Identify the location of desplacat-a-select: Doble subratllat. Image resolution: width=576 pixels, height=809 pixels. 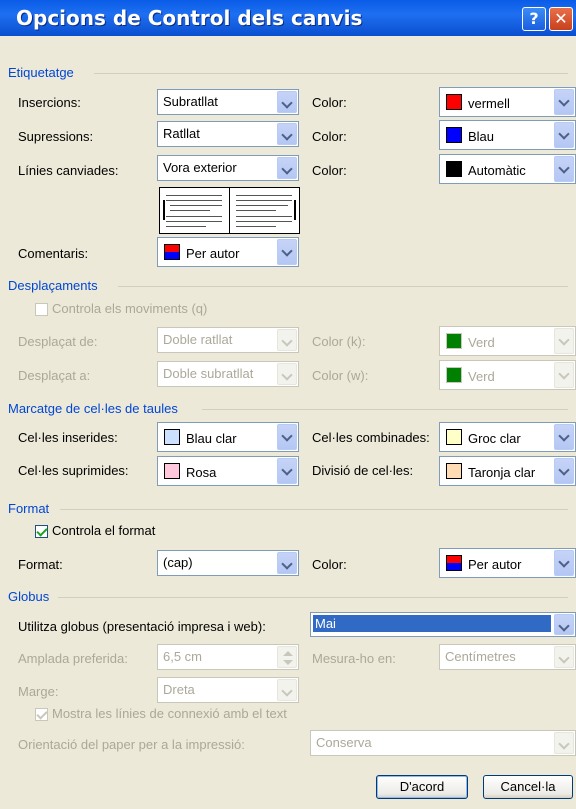
(228, 374).